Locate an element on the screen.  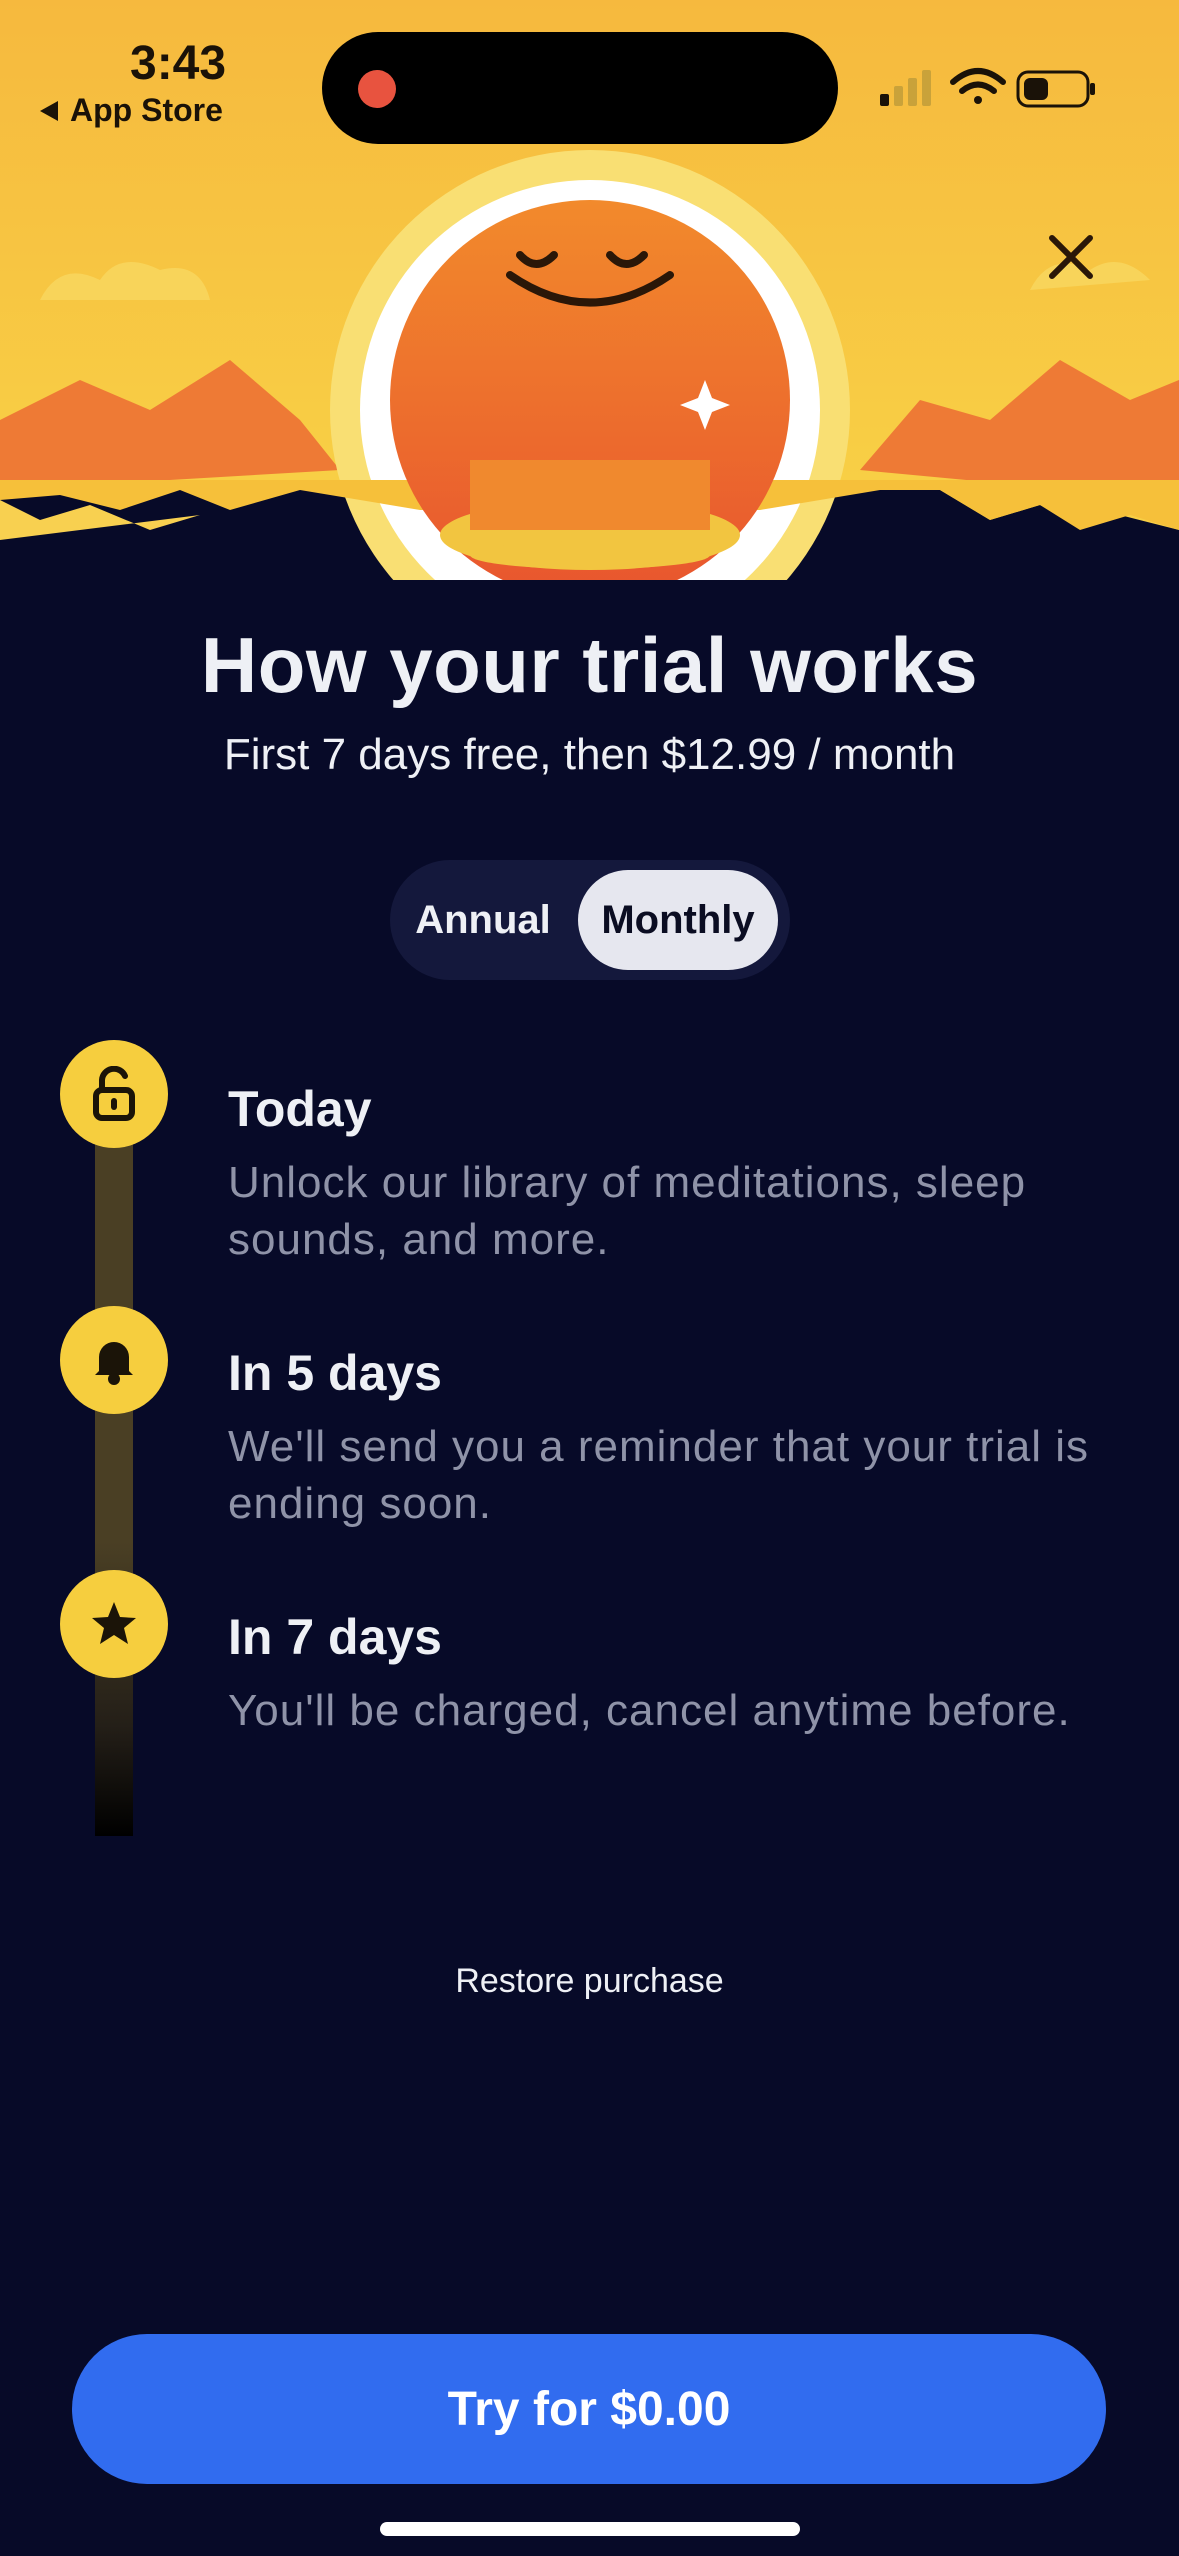
step-today-title: Today is located at coordinates (300, 1109).